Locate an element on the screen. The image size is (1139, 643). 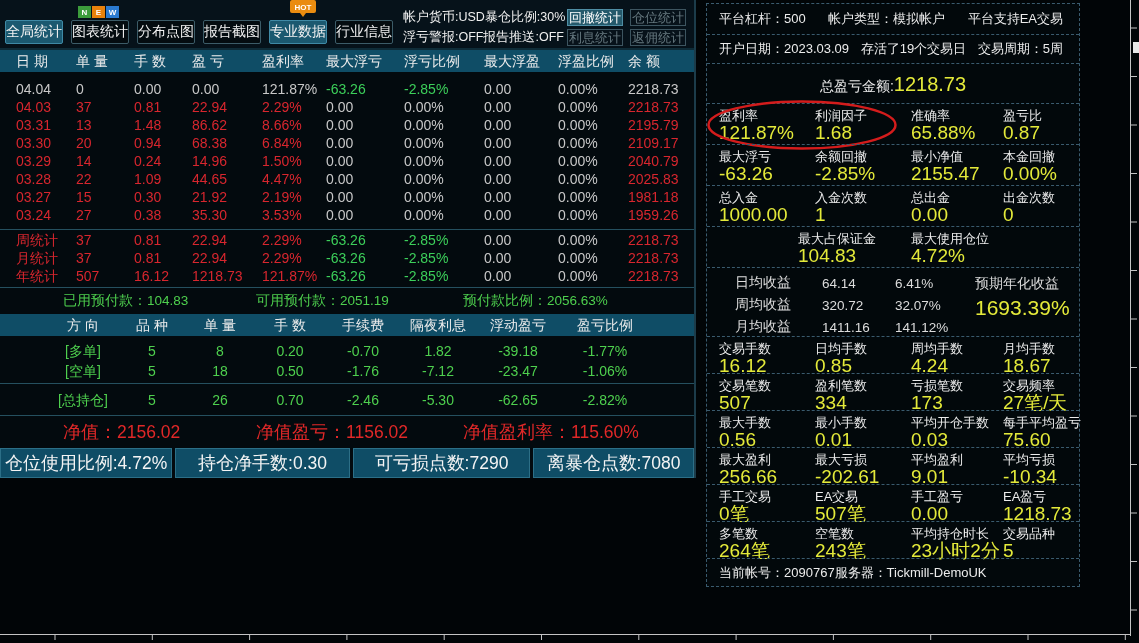
stat-label: 盈亏比 is located at coordinates (1023, 115).